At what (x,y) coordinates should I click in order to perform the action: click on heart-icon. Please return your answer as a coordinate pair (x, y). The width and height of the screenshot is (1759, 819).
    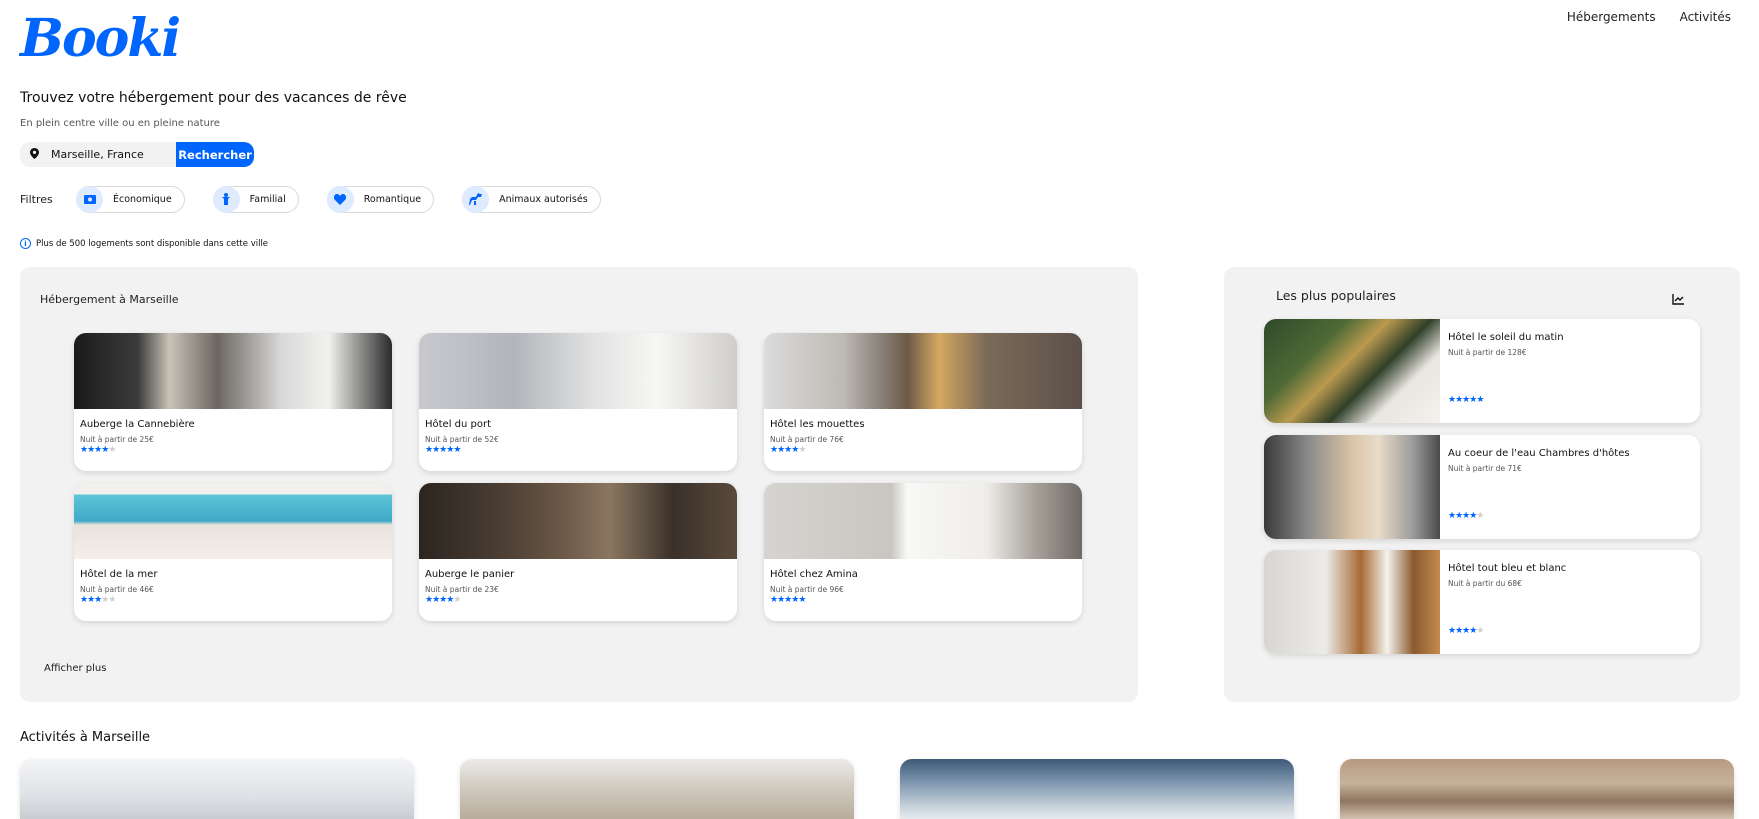
    Looking at the image, I should click on (340, 199).